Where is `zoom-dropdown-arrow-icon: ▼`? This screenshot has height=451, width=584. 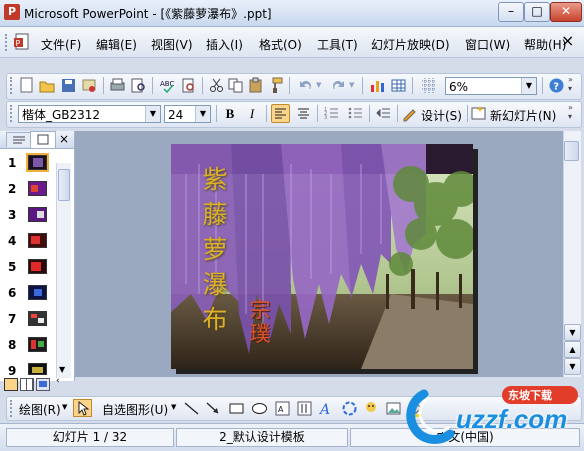 zoom-dropdown-arrow-icon: ▼ is located at coordinates (528, 86).